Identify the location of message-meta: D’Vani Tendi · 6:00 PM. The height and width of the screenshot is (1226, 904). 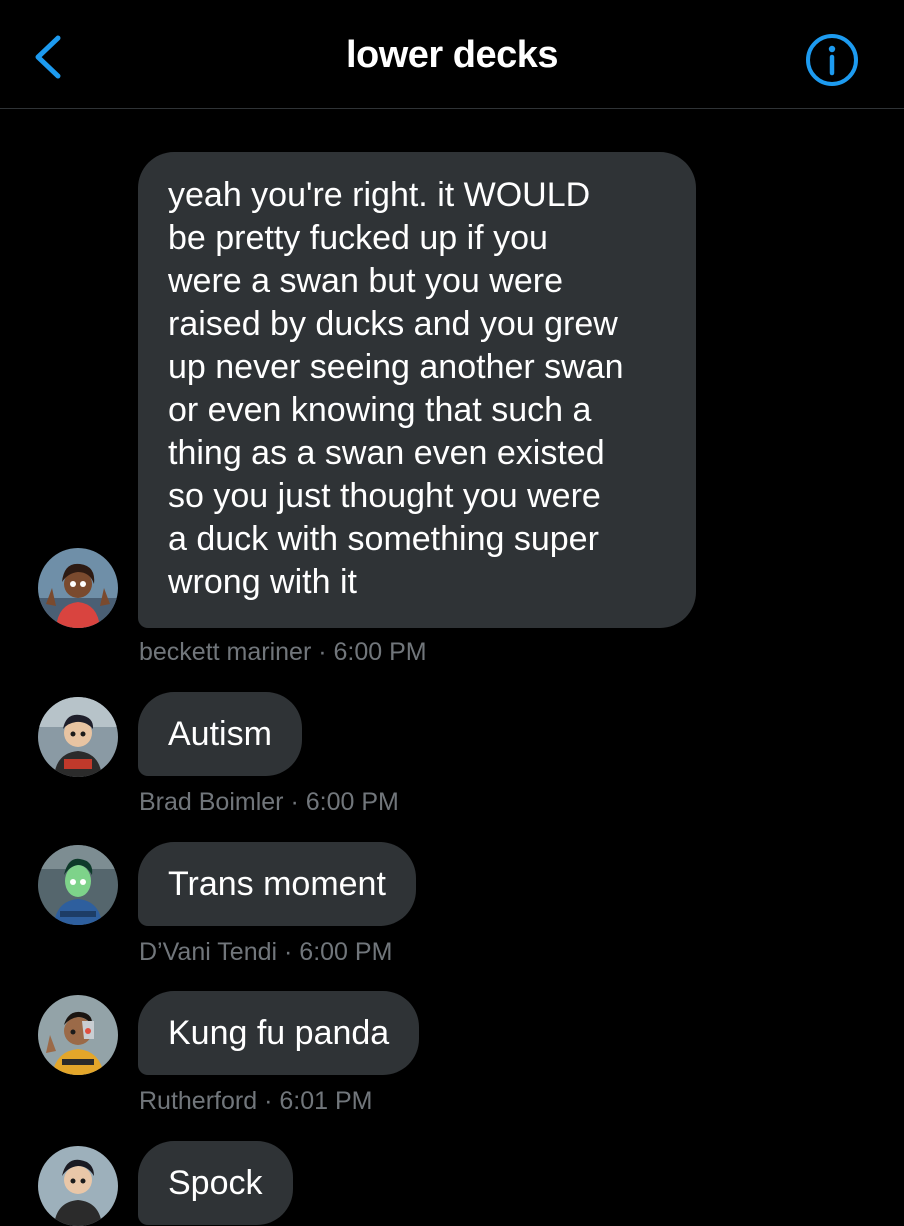
(265, 952).